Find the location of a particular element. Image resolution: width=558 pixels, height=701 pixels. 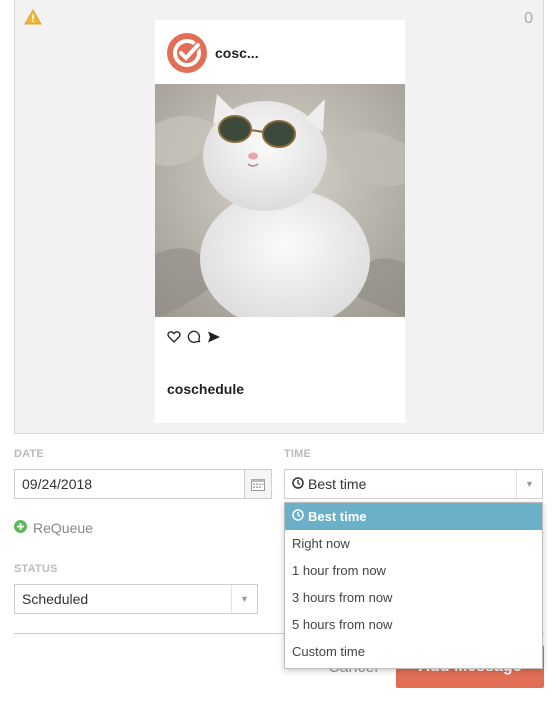

calendar-icon is located at coordinates (258, 484).